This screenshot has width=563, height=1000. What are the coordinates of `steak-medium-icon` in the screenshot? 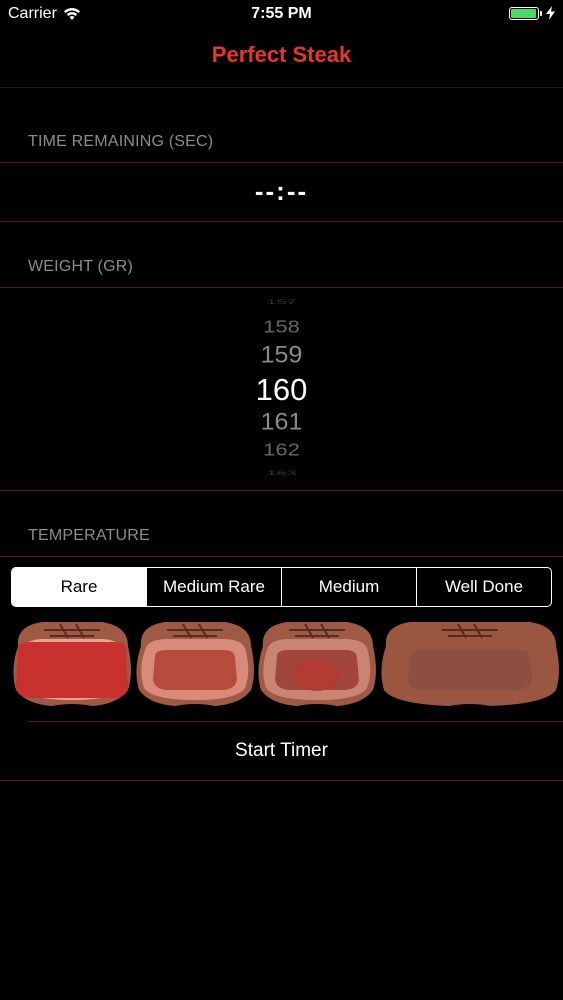 It's located at (317, 664).